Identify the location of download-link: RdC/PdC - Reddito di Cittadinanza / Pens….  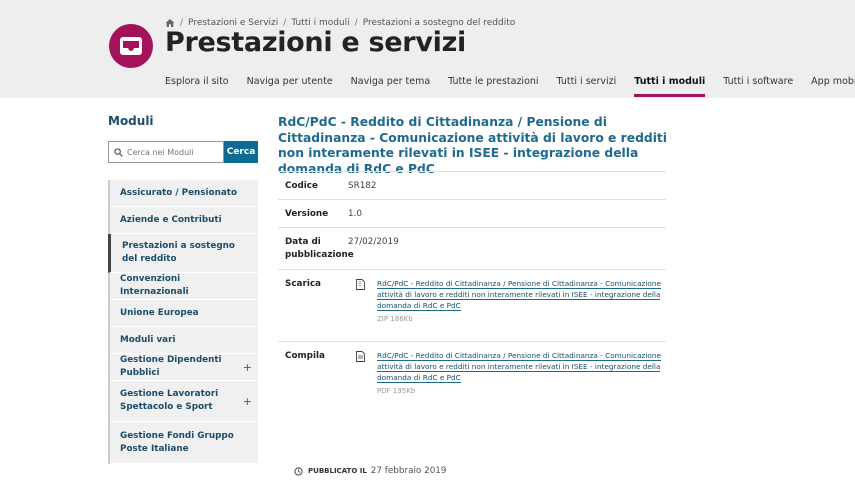
(521, 294).